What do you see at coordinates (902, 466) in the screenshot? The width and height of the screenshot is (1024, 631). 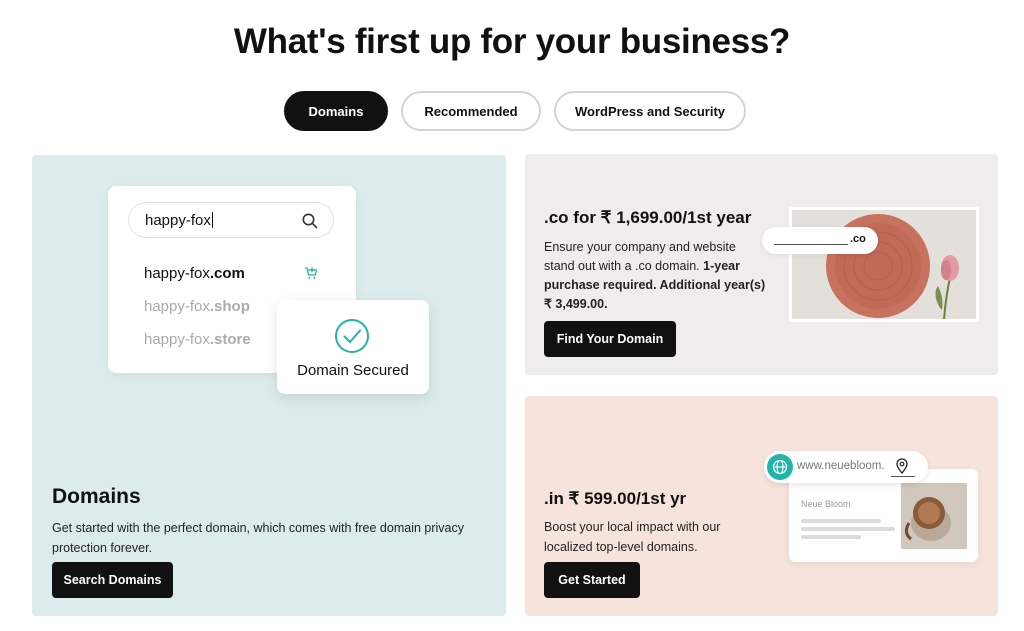 I see `location-pin-icon` at bounding box center [902, 466].